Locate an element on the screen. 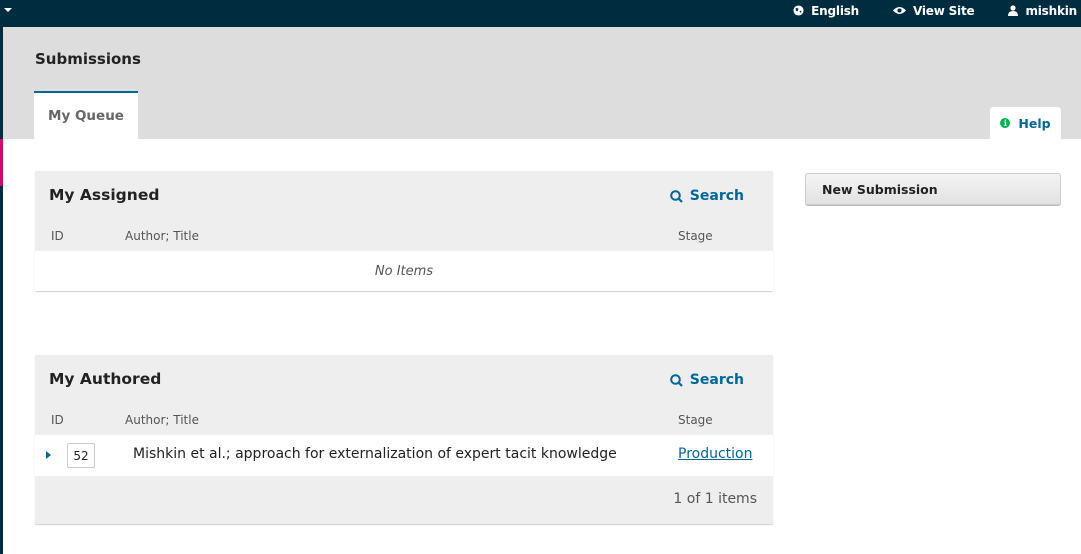 The width and height of the screenshot is (1081, 554). panel-header: My Authored Search is located at coordinates (404, 382).